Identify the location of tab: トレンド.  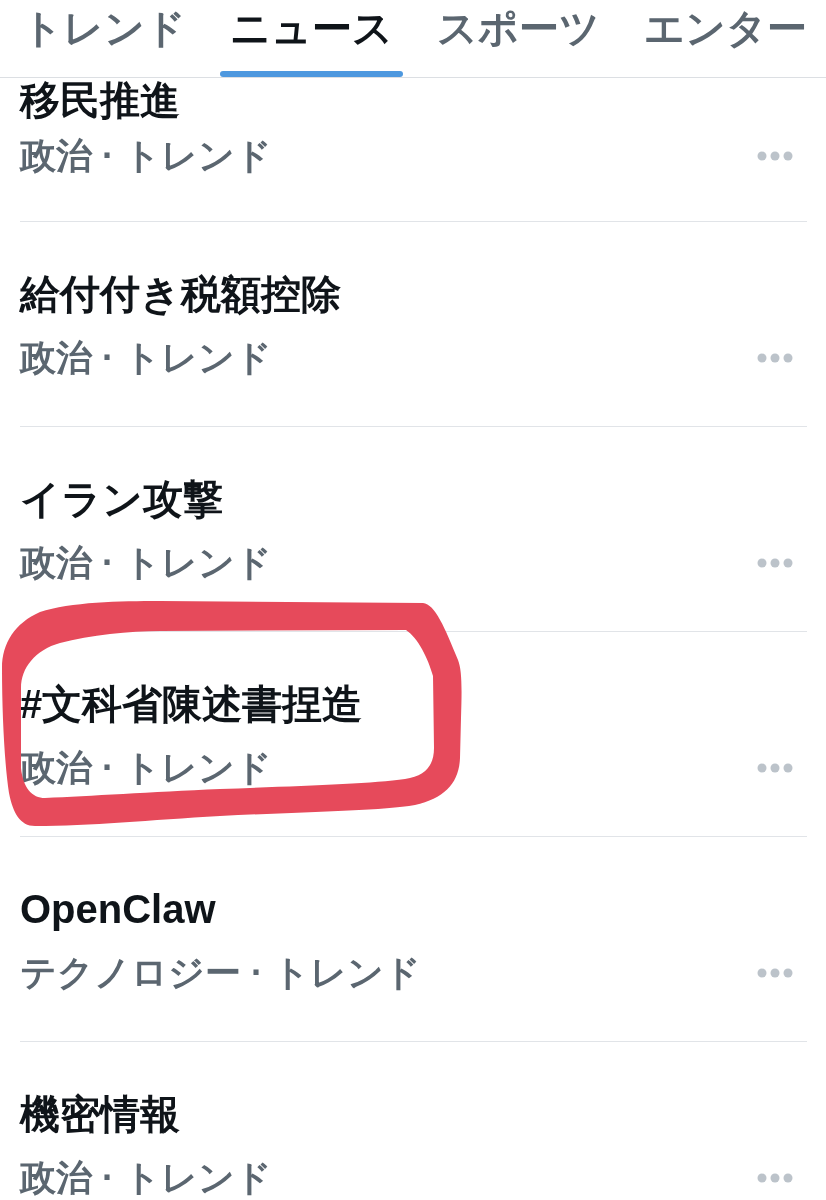
(104, 38).